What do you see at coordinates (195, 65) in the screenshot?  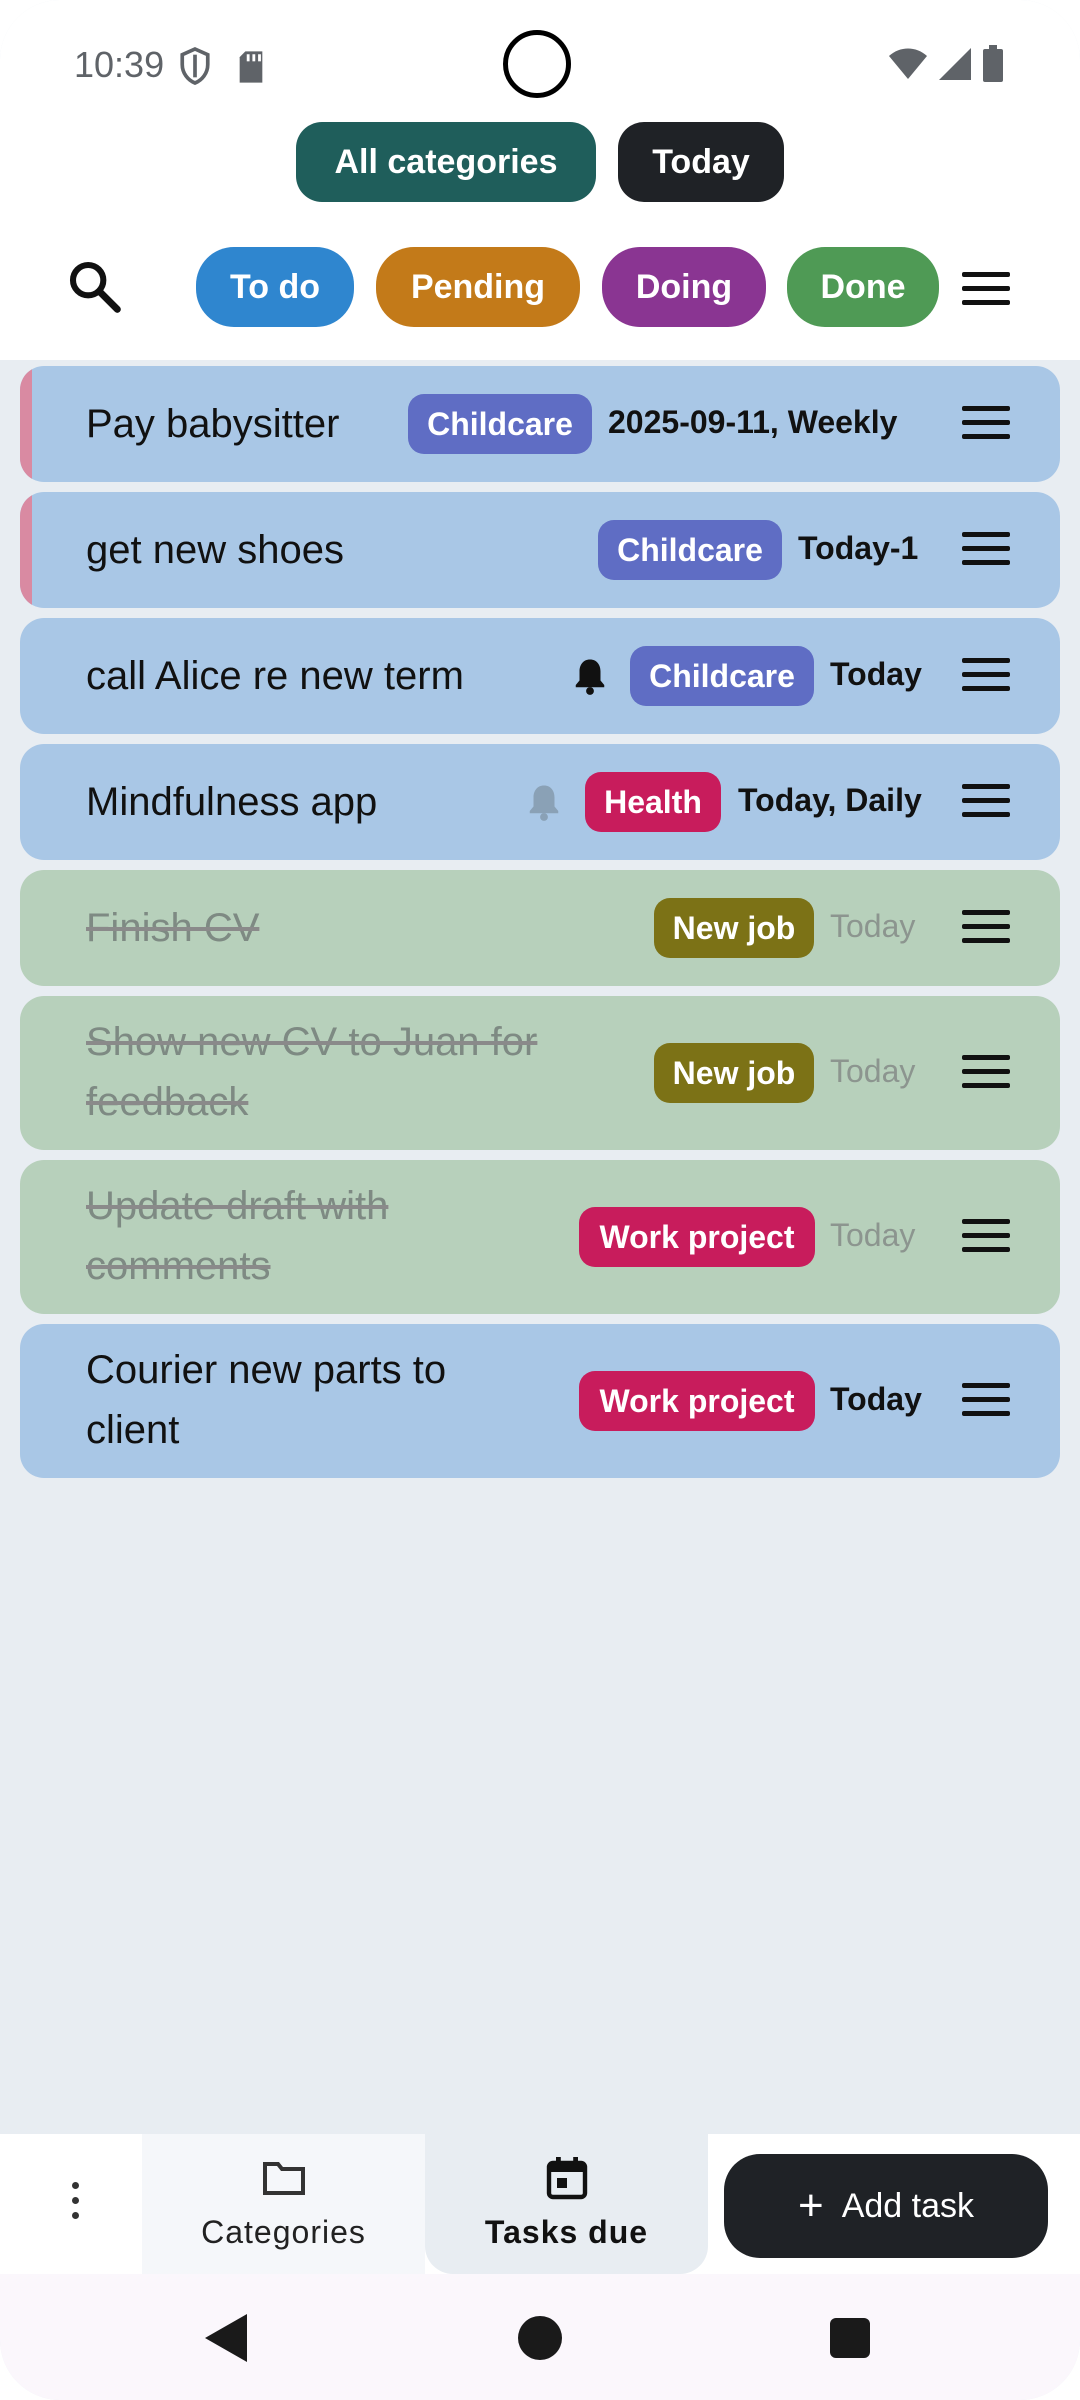 I see `shield-icon` at bounding box center [195, 65].